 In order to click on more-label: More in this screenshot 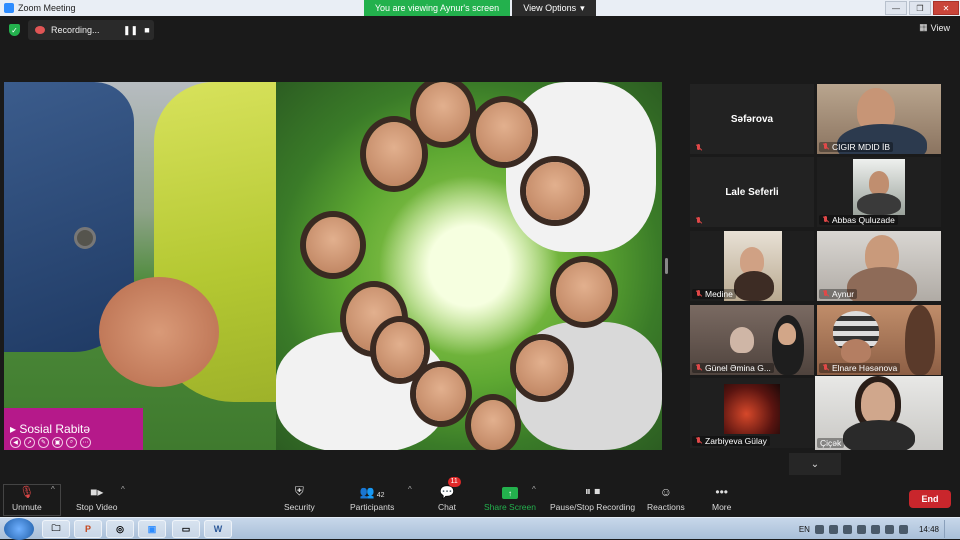, I will do `click(722, 507)`.